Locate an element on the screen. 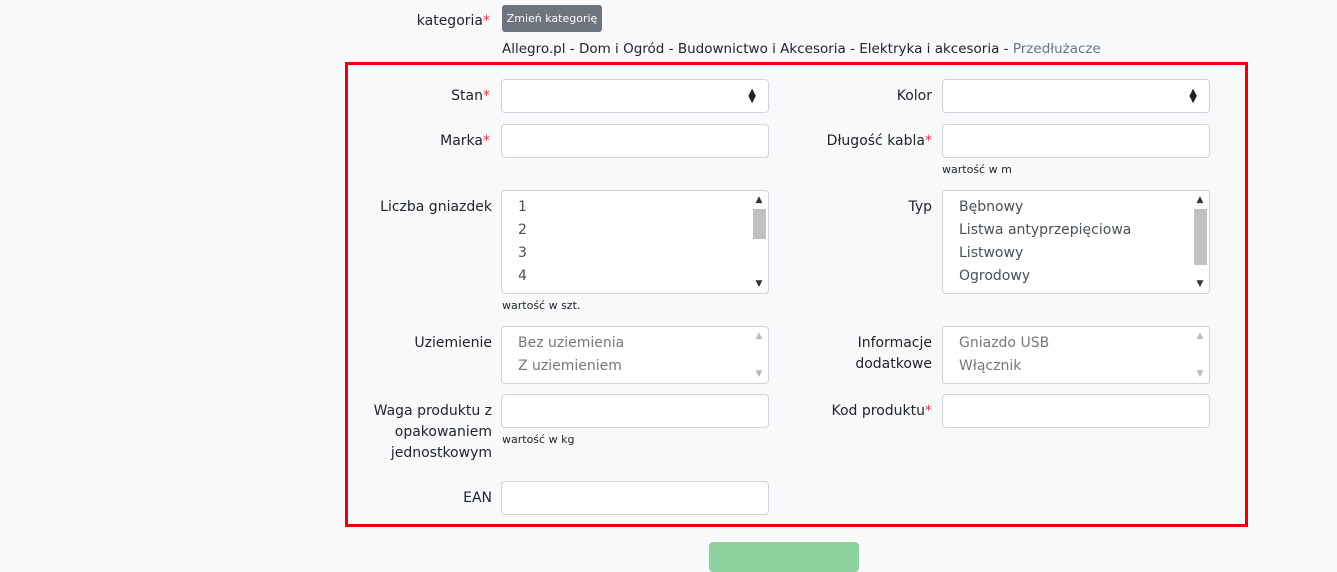  stan-select: ▲ ▼ is located at coordinates (635, 96).